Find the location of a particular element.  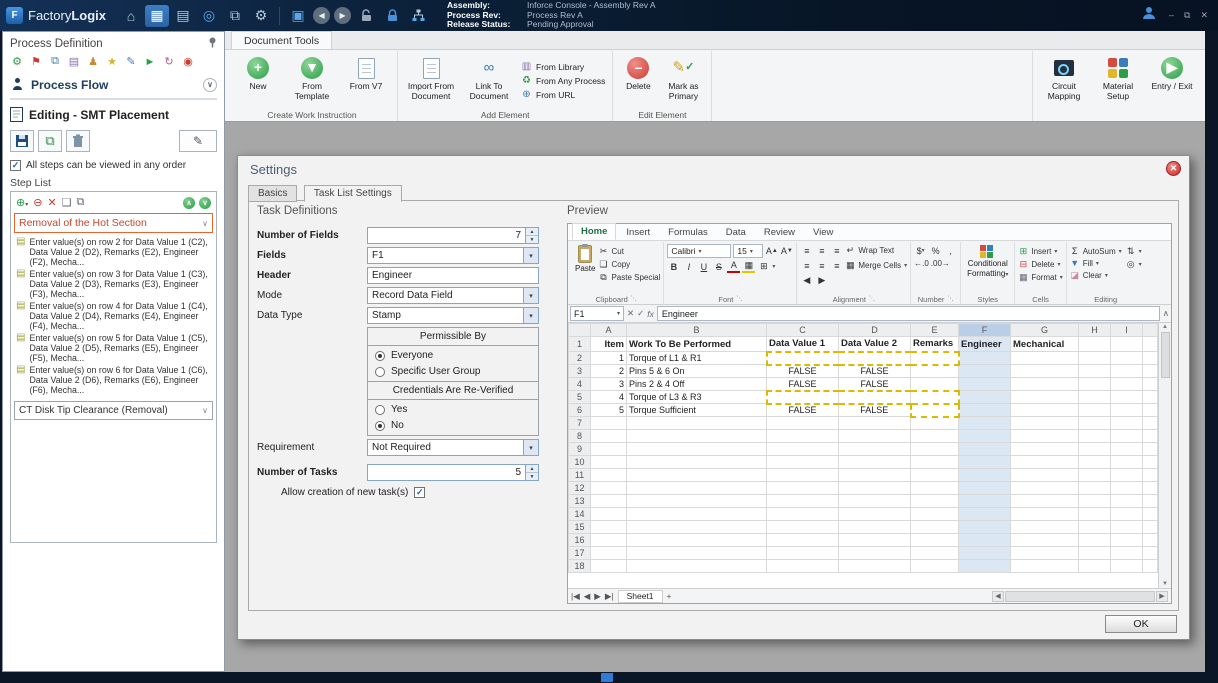

cancel-entry-icon: ✕ is located at coordinates (630, 313).